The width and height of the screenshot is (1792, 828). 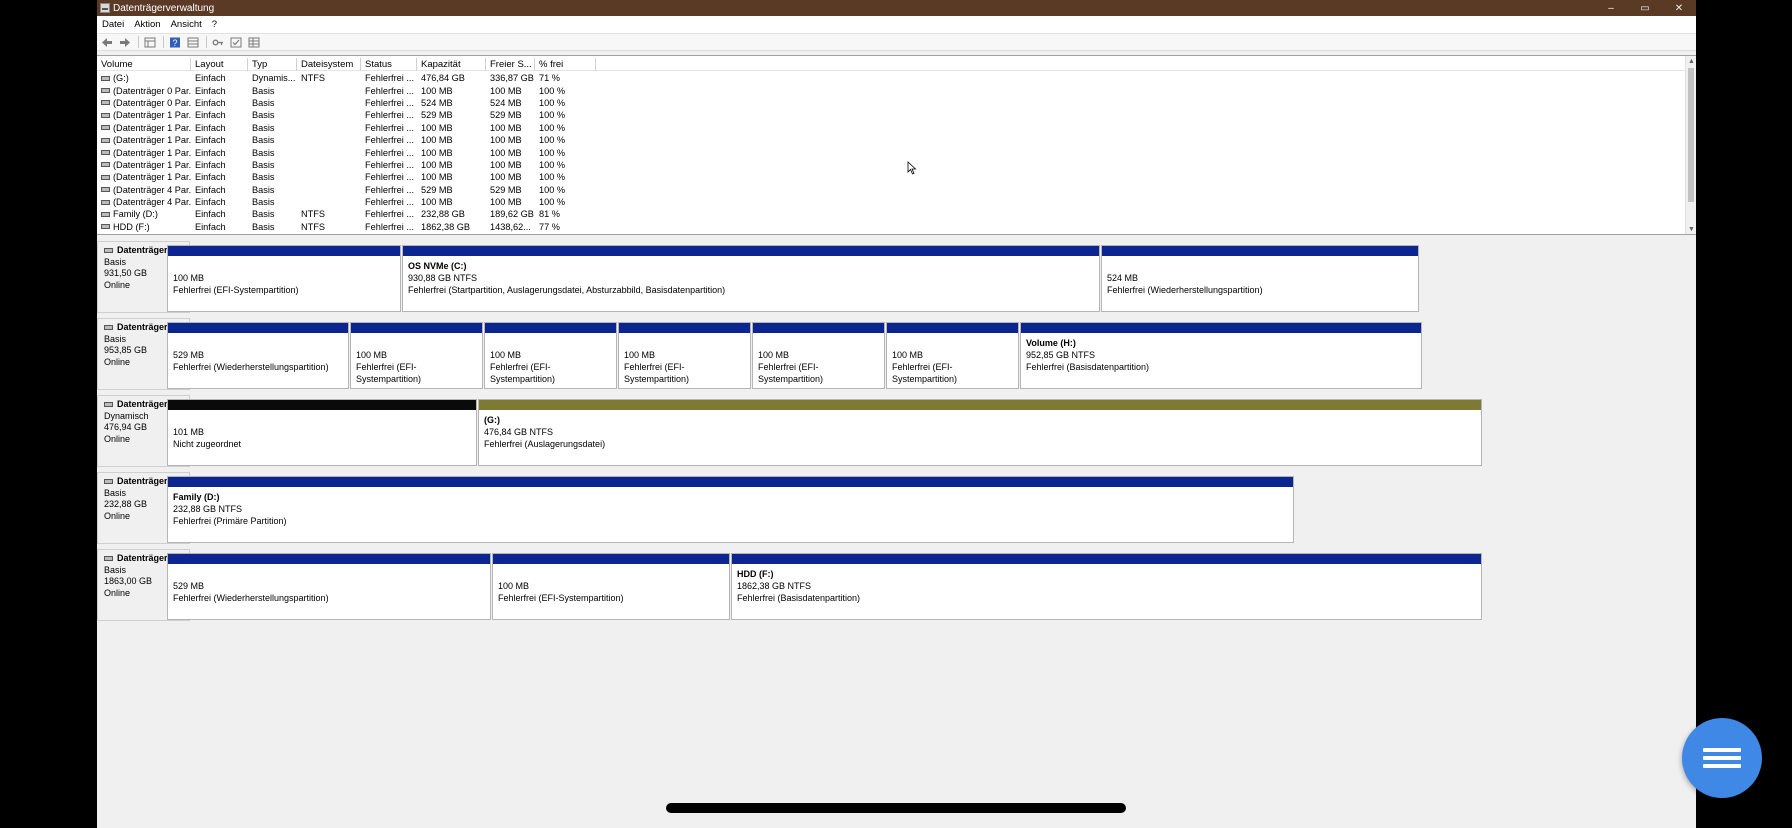 What do you see at coordinates (193, 42) in the screenshot?
I see `list-view-icon` at bounding box center [193, 42].